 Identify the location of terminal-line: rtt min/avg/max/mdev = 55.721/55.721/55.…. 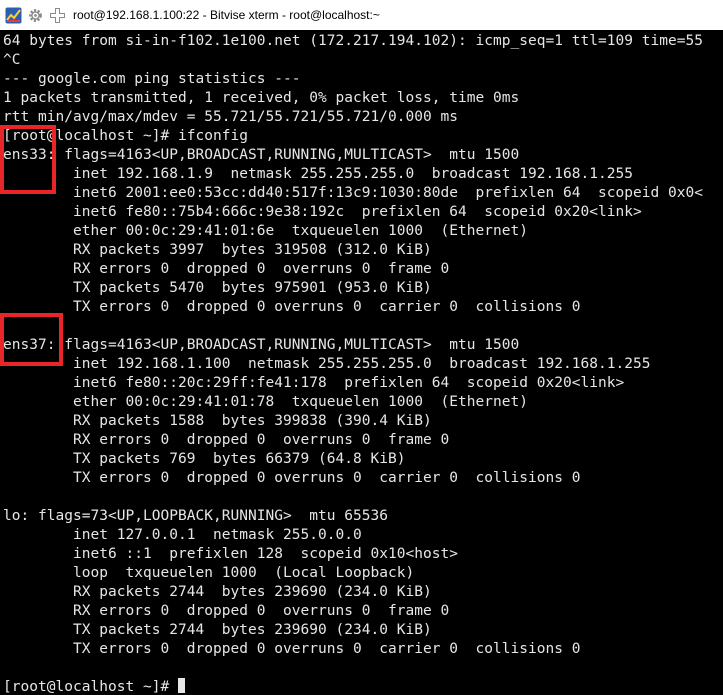
(230, 117).